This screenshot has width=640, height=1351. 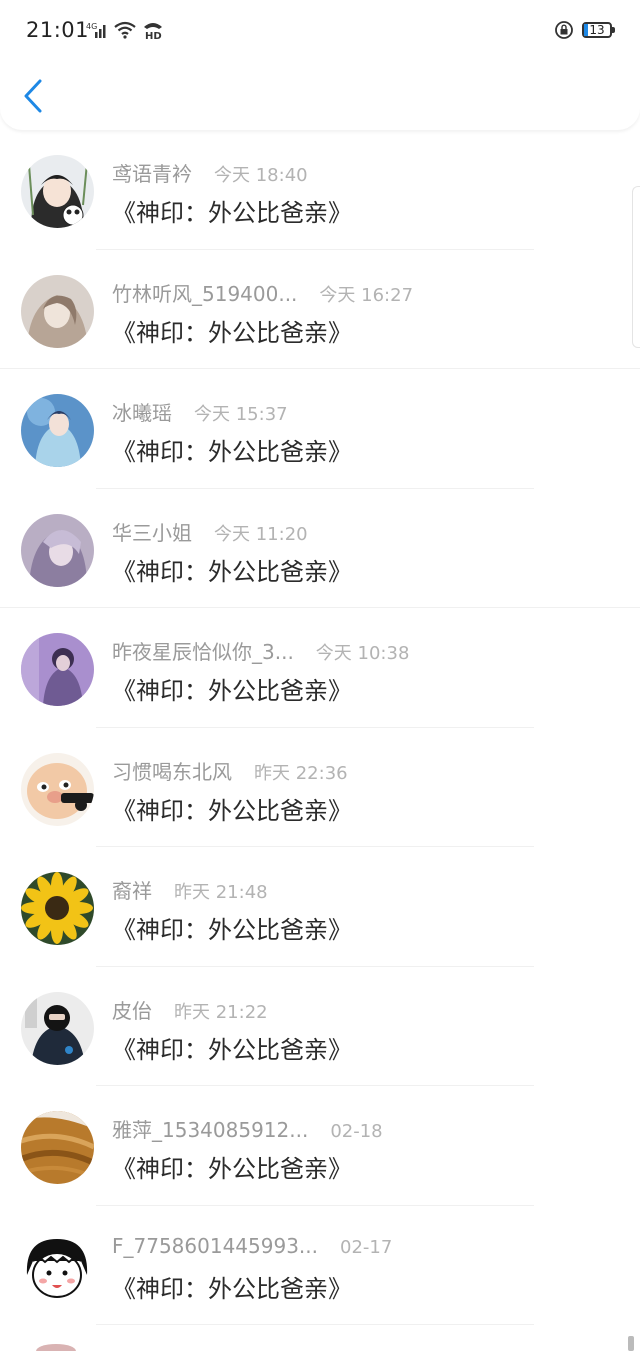 I want to click on status-time: 21:01, so click(x=58, y=30).